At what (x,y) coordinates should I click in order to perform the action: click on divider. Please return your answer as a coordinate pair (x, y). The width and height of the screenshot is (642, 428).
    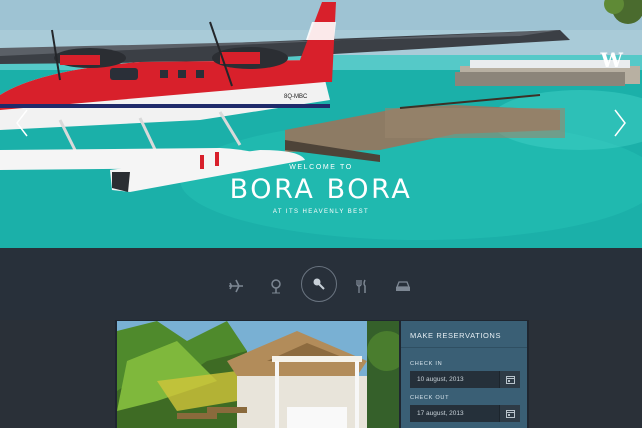
    Looking at the image, I should click on (464, 347).